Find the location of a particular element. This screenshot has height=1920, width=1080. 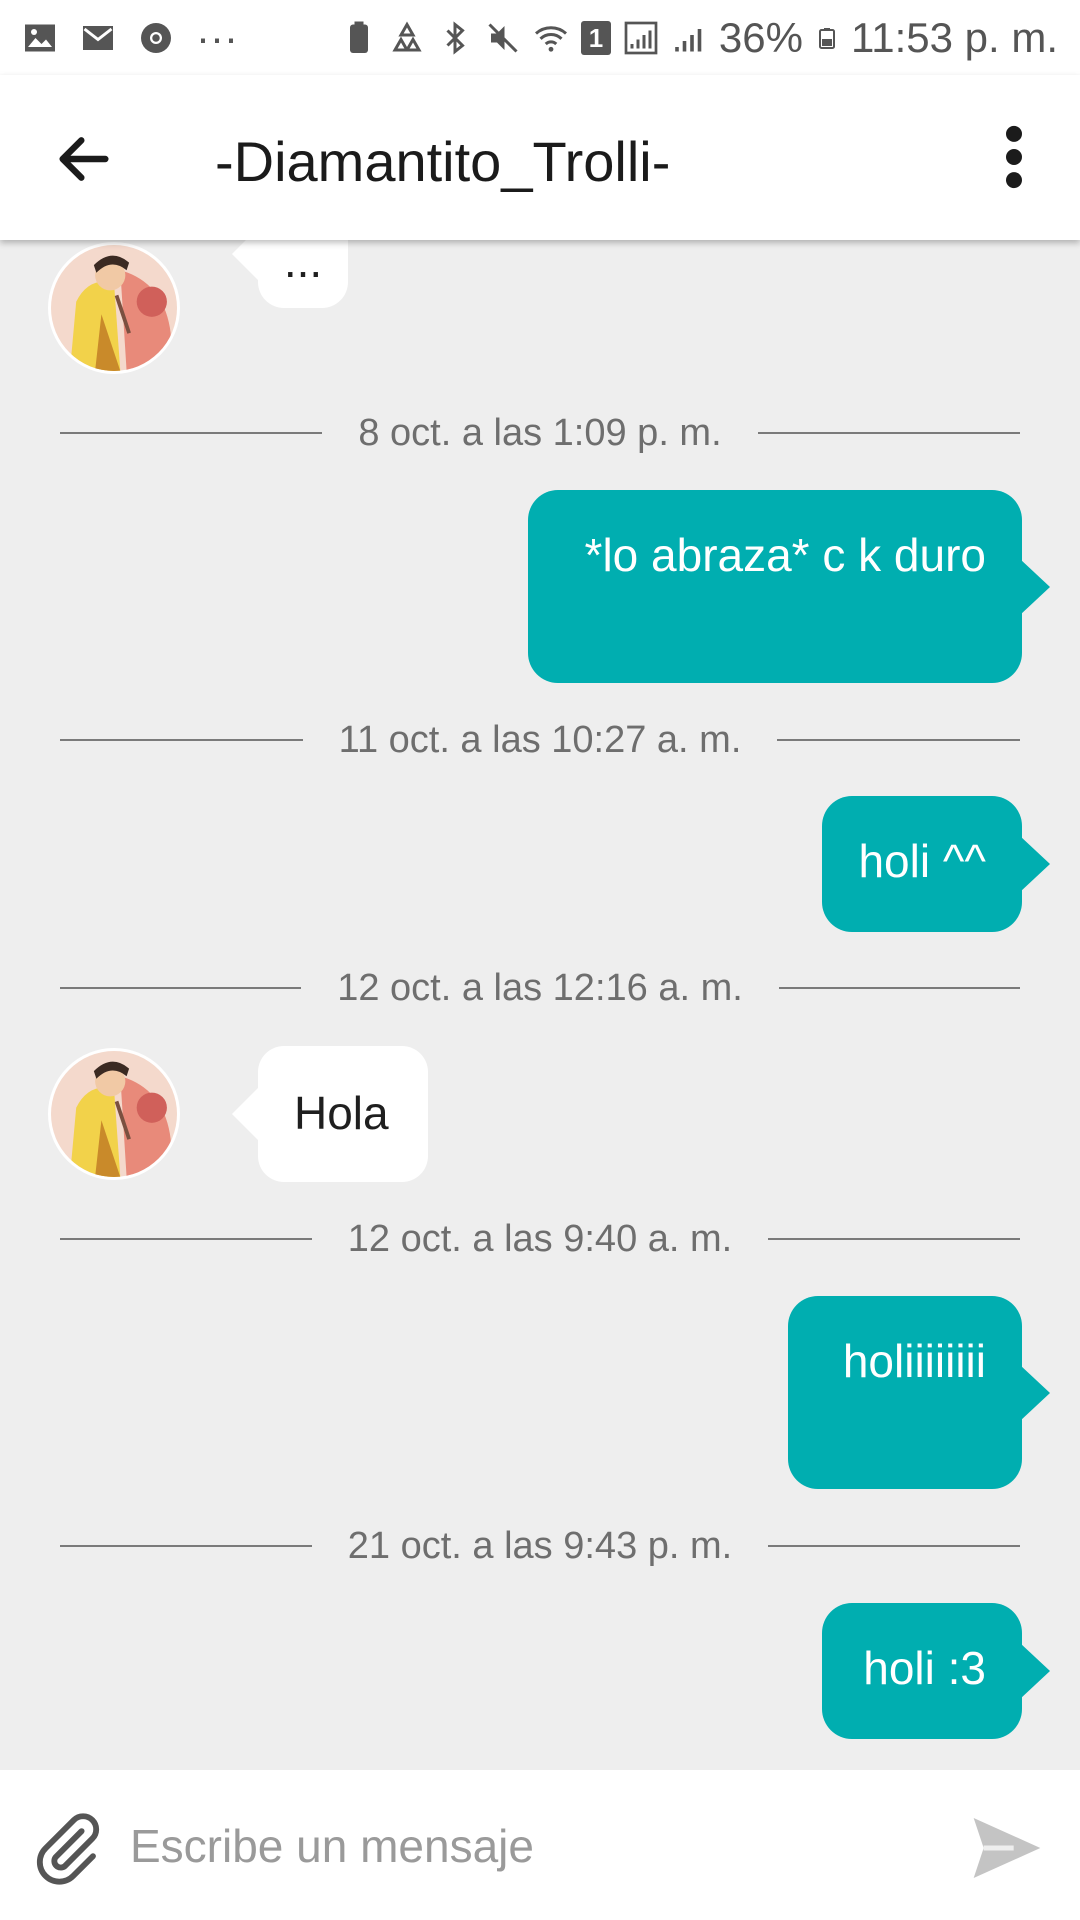

battery-icon is located at coordinates (826, 38).